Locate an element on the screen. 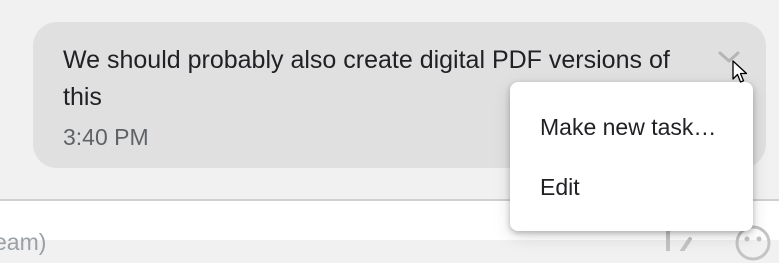 This screenshot has height=263, width=779. mouse-pointer-icon is located at coordinates (740, 71).